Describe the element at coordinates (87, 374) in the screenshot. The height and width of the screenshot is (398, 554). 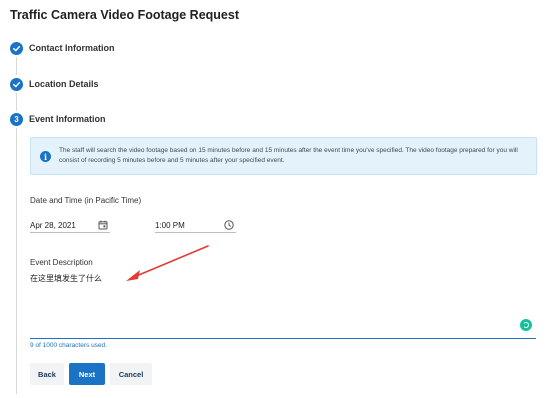
I see `next-button: Next` at that location.